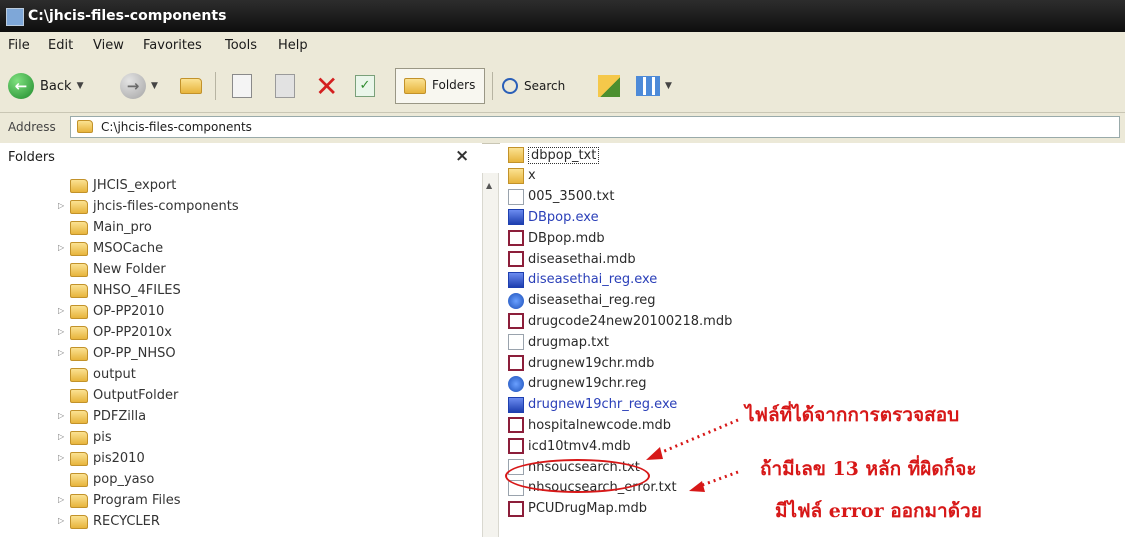 The height and width of the screenshot is (537, 1125). I want to click on undo-button: ✓, so click(365, 86).